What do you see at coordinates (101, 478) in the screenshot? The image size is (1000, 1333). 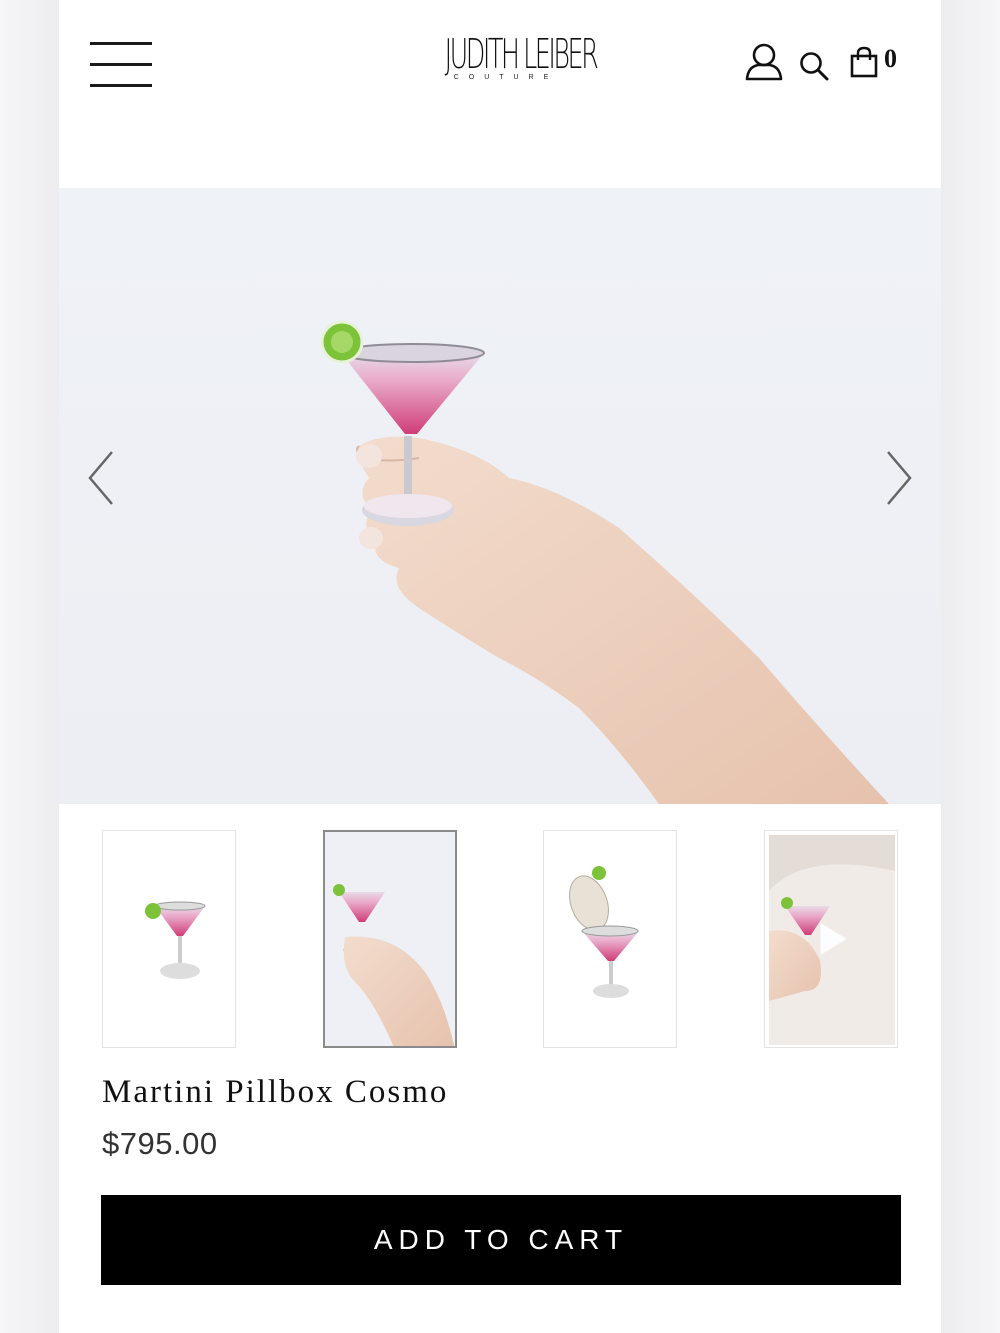 I see `prev-arrow-icon` at bounding box center [101, 478].